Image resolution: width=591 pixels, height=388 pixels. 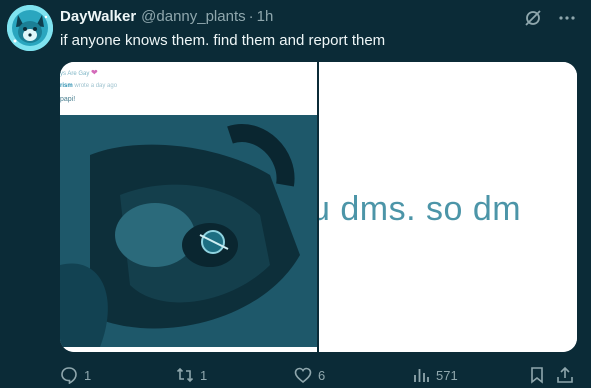 What do you see at coordinates (420, 209) in the screenshot?
I see `zoomed-text: u dms. so dm` at bounding box center [420, 209].